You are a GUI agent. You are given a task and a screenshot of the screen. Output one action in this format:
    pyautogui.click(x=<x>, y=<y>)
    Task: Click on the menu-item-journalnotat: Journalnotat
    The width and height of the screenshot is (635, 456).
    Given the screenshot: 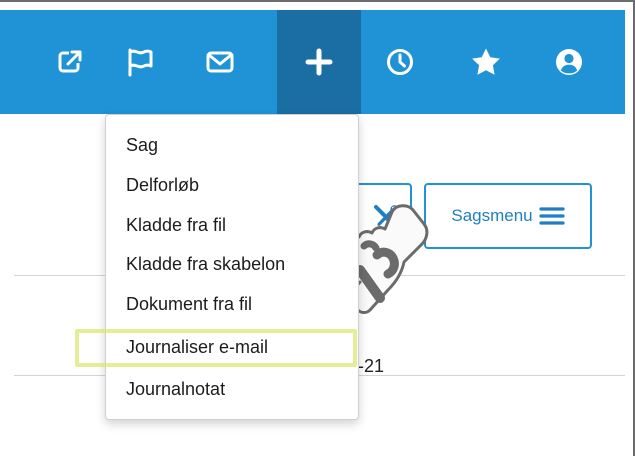 What is the action you would take?
    pyautogui.click(x=175, y=389)
    